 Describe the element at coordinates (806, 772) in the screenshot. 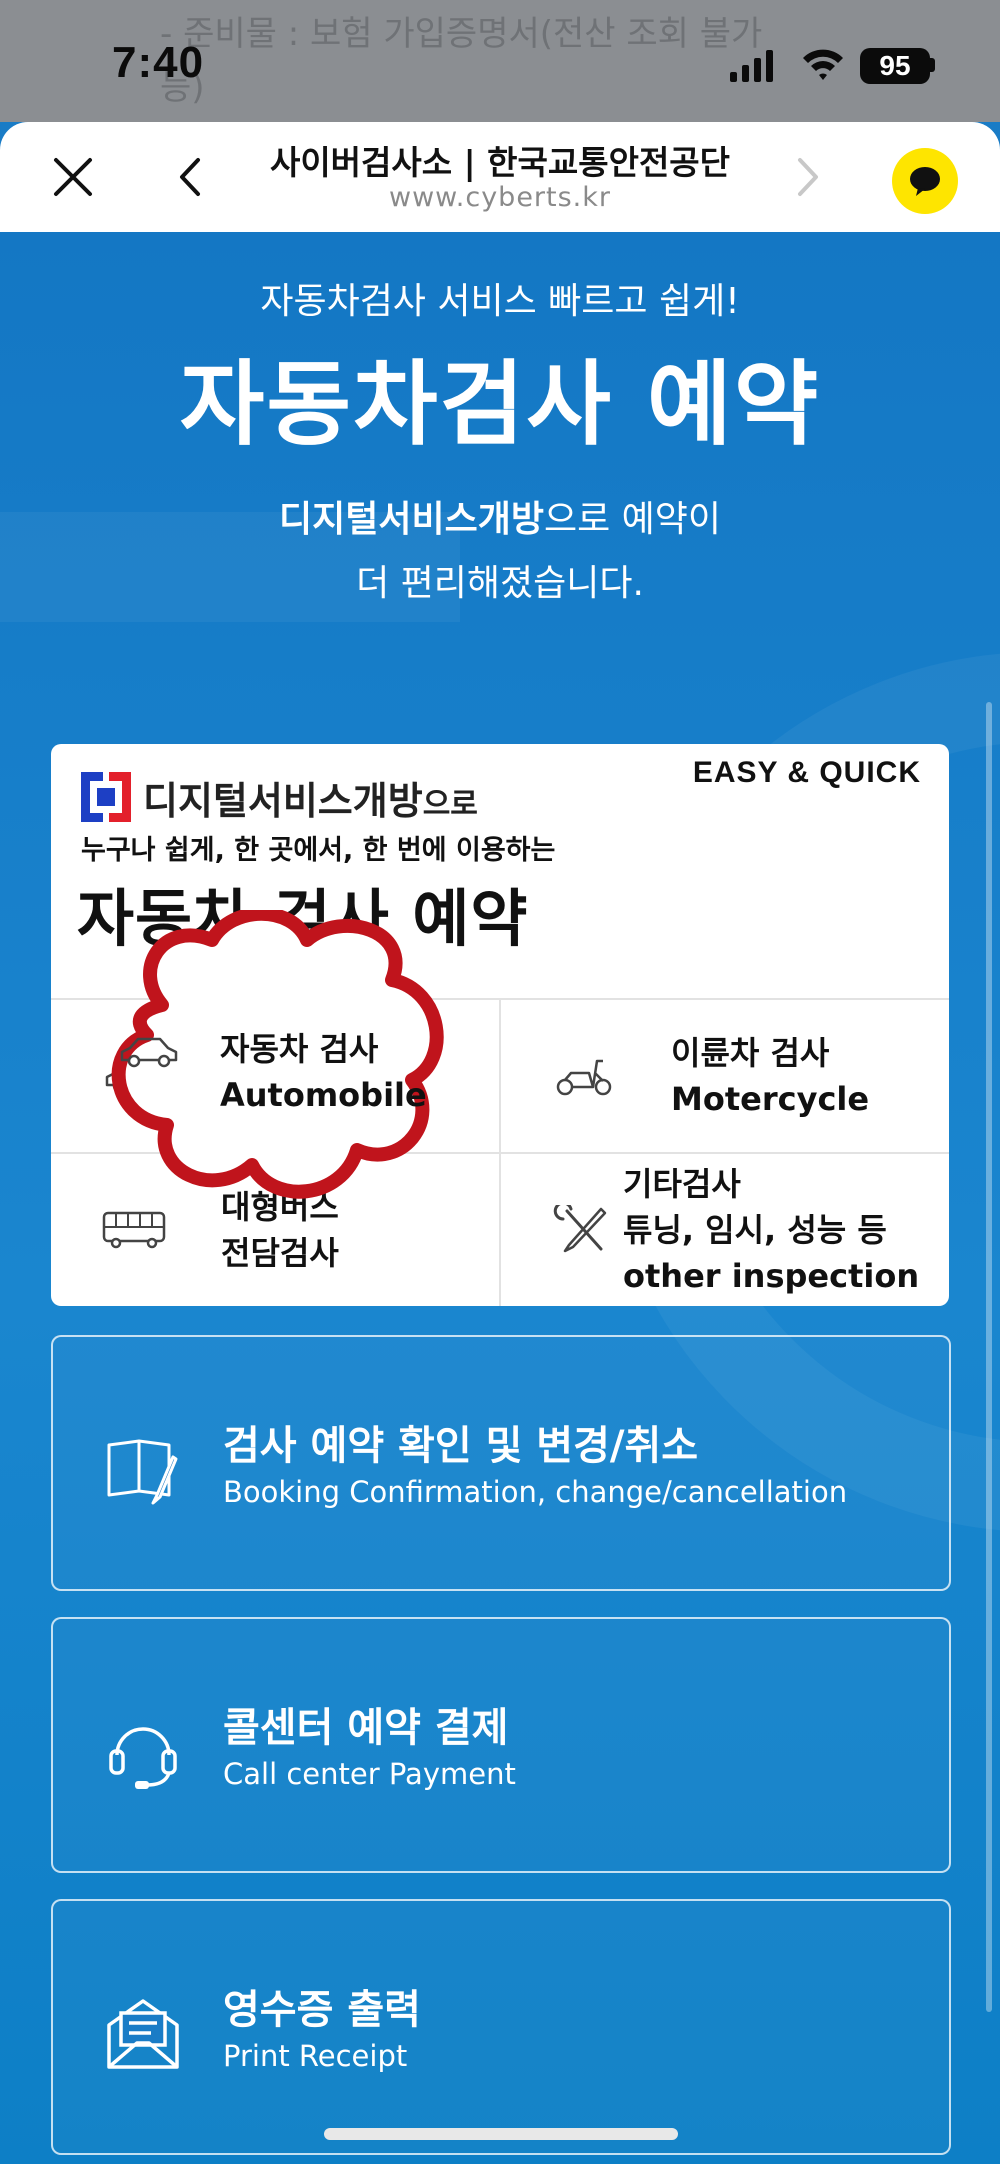

I see `easy-quick-badge: EASY & QUICK` at that location.